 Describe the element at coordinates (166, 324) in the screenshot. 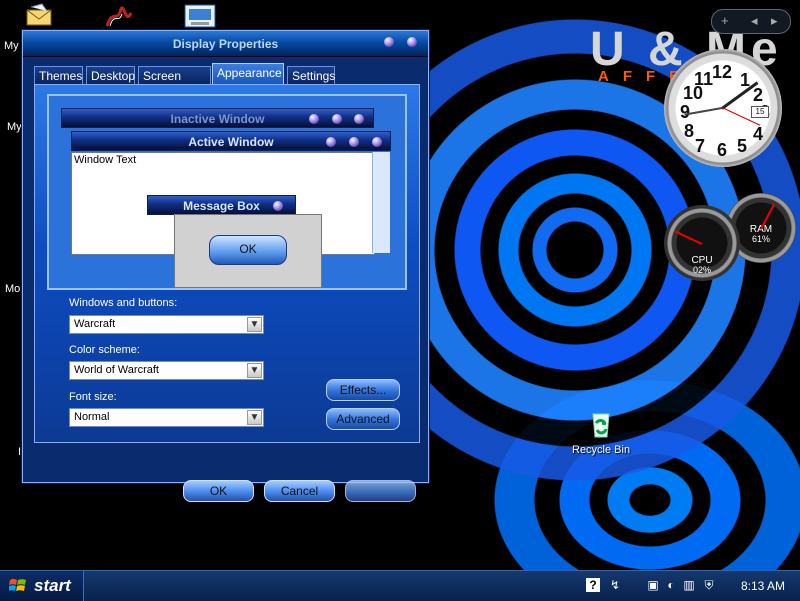

I see `windows-buttons-select: Warcraft ▼` at that location.